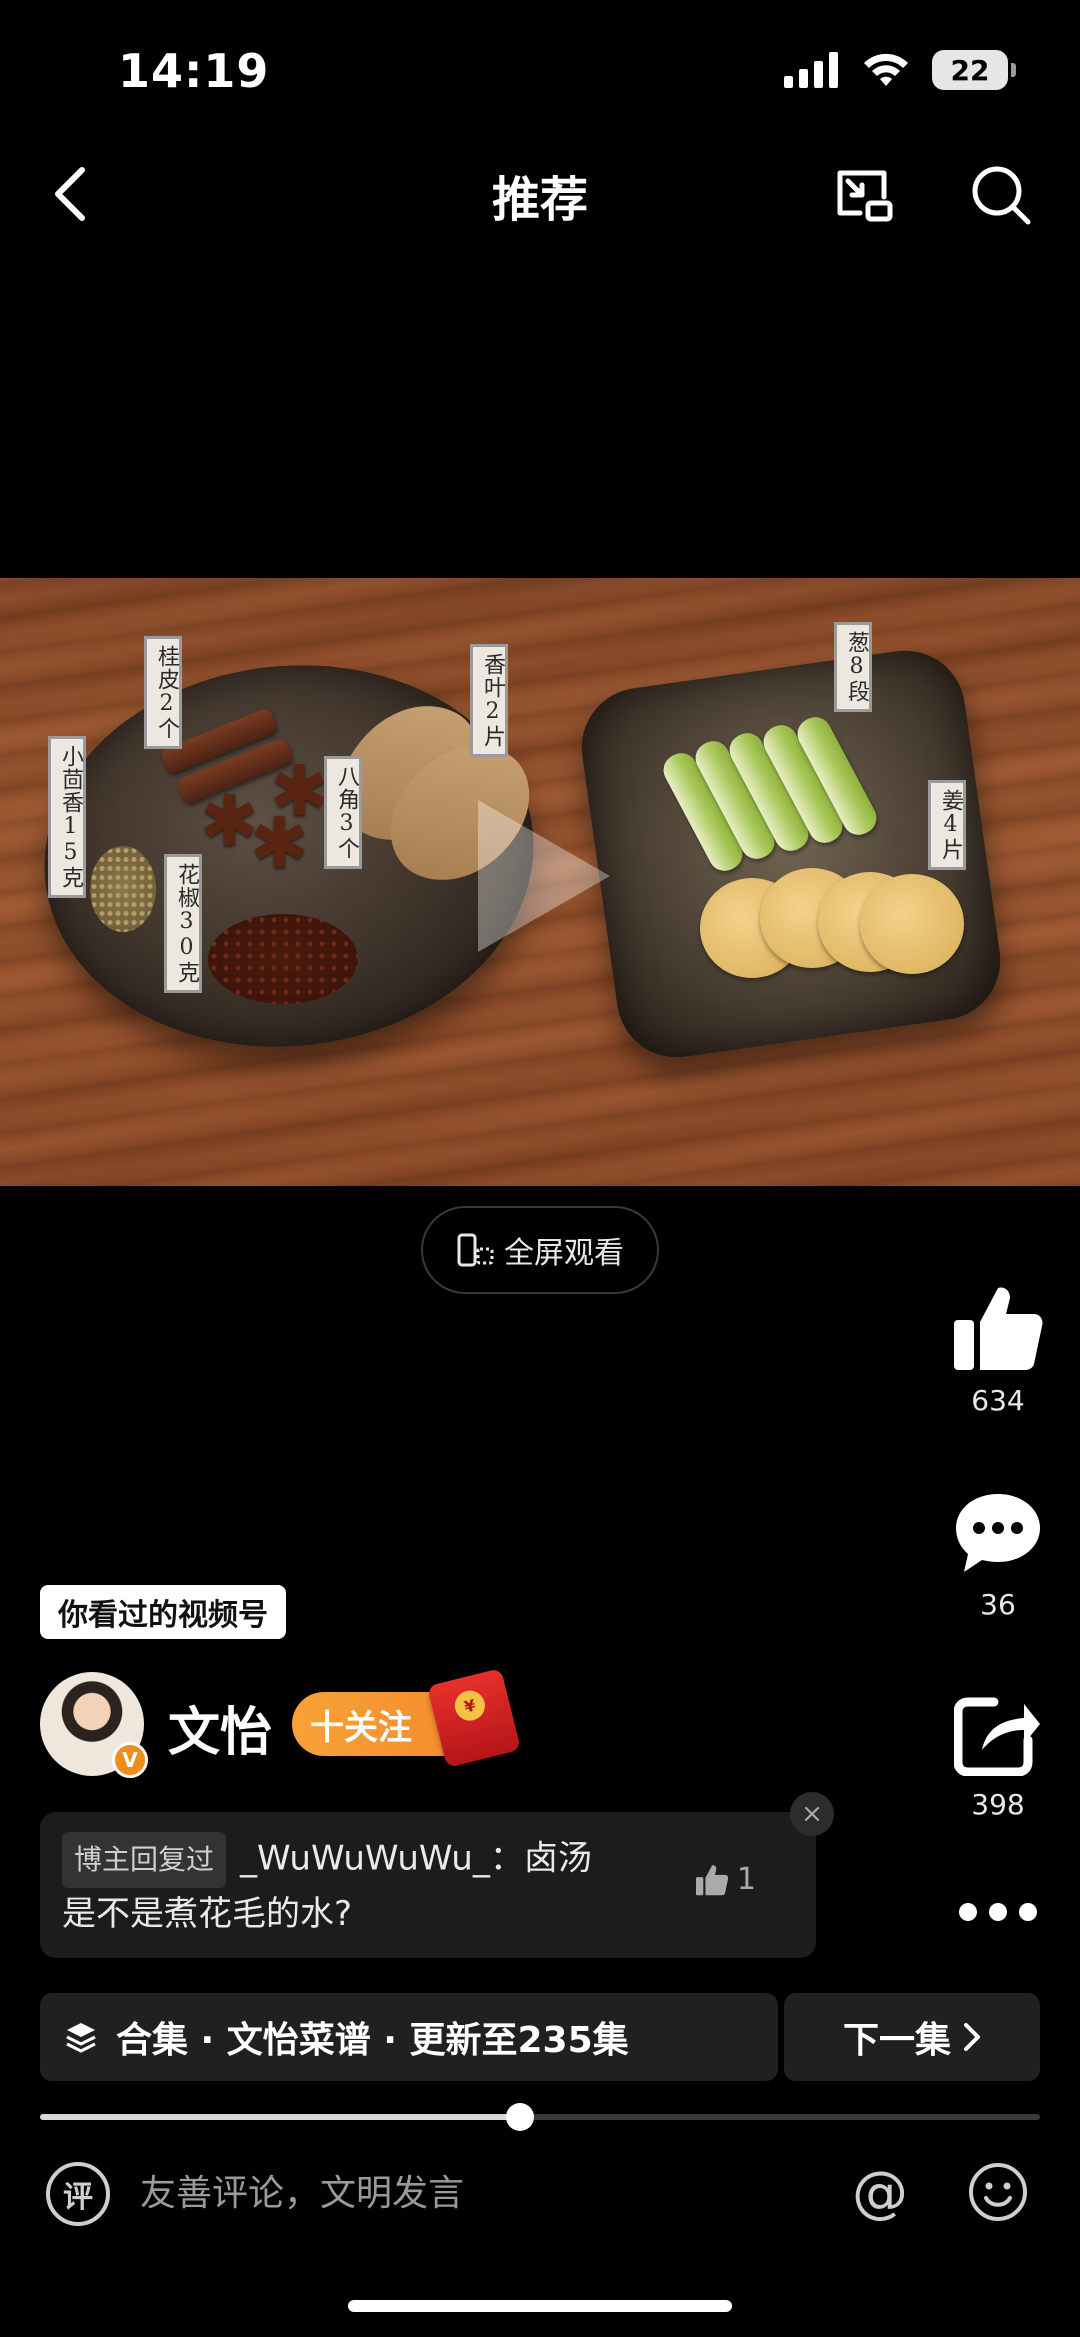 The height and width of the screenshot is (2337, 1080). Describe the element at coordinates (475, 1250) in the screenshot. I see `rotate-phone-icon` at that location.